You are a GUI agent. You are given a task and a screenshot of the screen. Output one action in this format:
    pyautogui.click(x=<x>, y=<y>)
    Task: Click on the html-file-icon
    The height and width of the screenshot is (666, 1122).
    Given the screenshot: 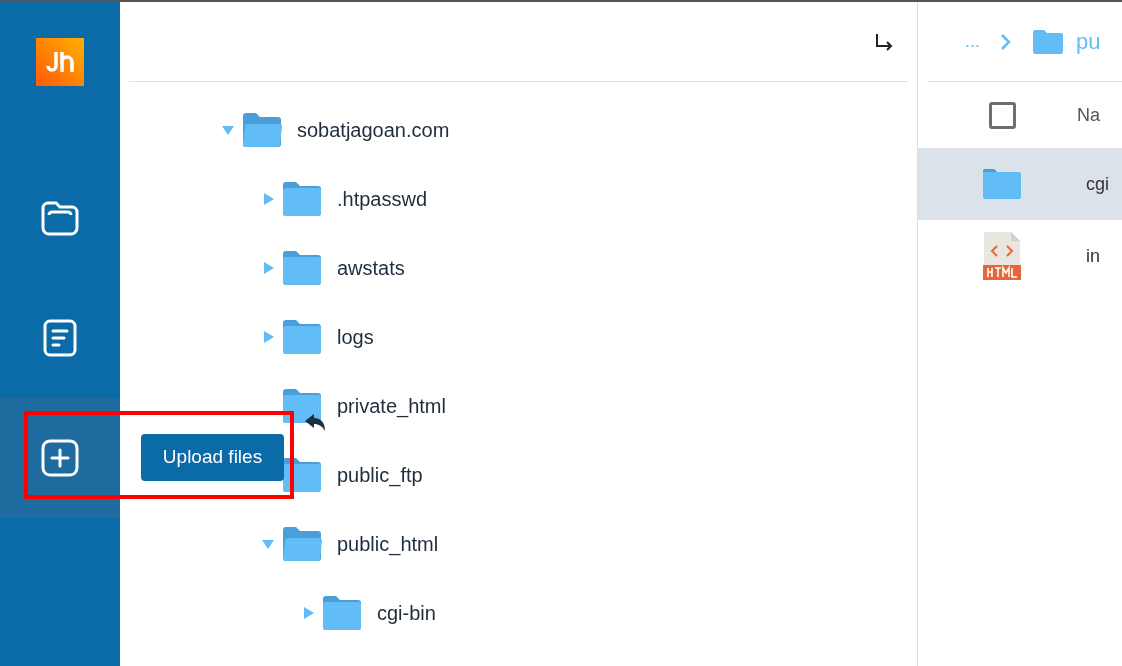 What is the action you would take?
    pyautogui.click(x=1002, y=256)
    